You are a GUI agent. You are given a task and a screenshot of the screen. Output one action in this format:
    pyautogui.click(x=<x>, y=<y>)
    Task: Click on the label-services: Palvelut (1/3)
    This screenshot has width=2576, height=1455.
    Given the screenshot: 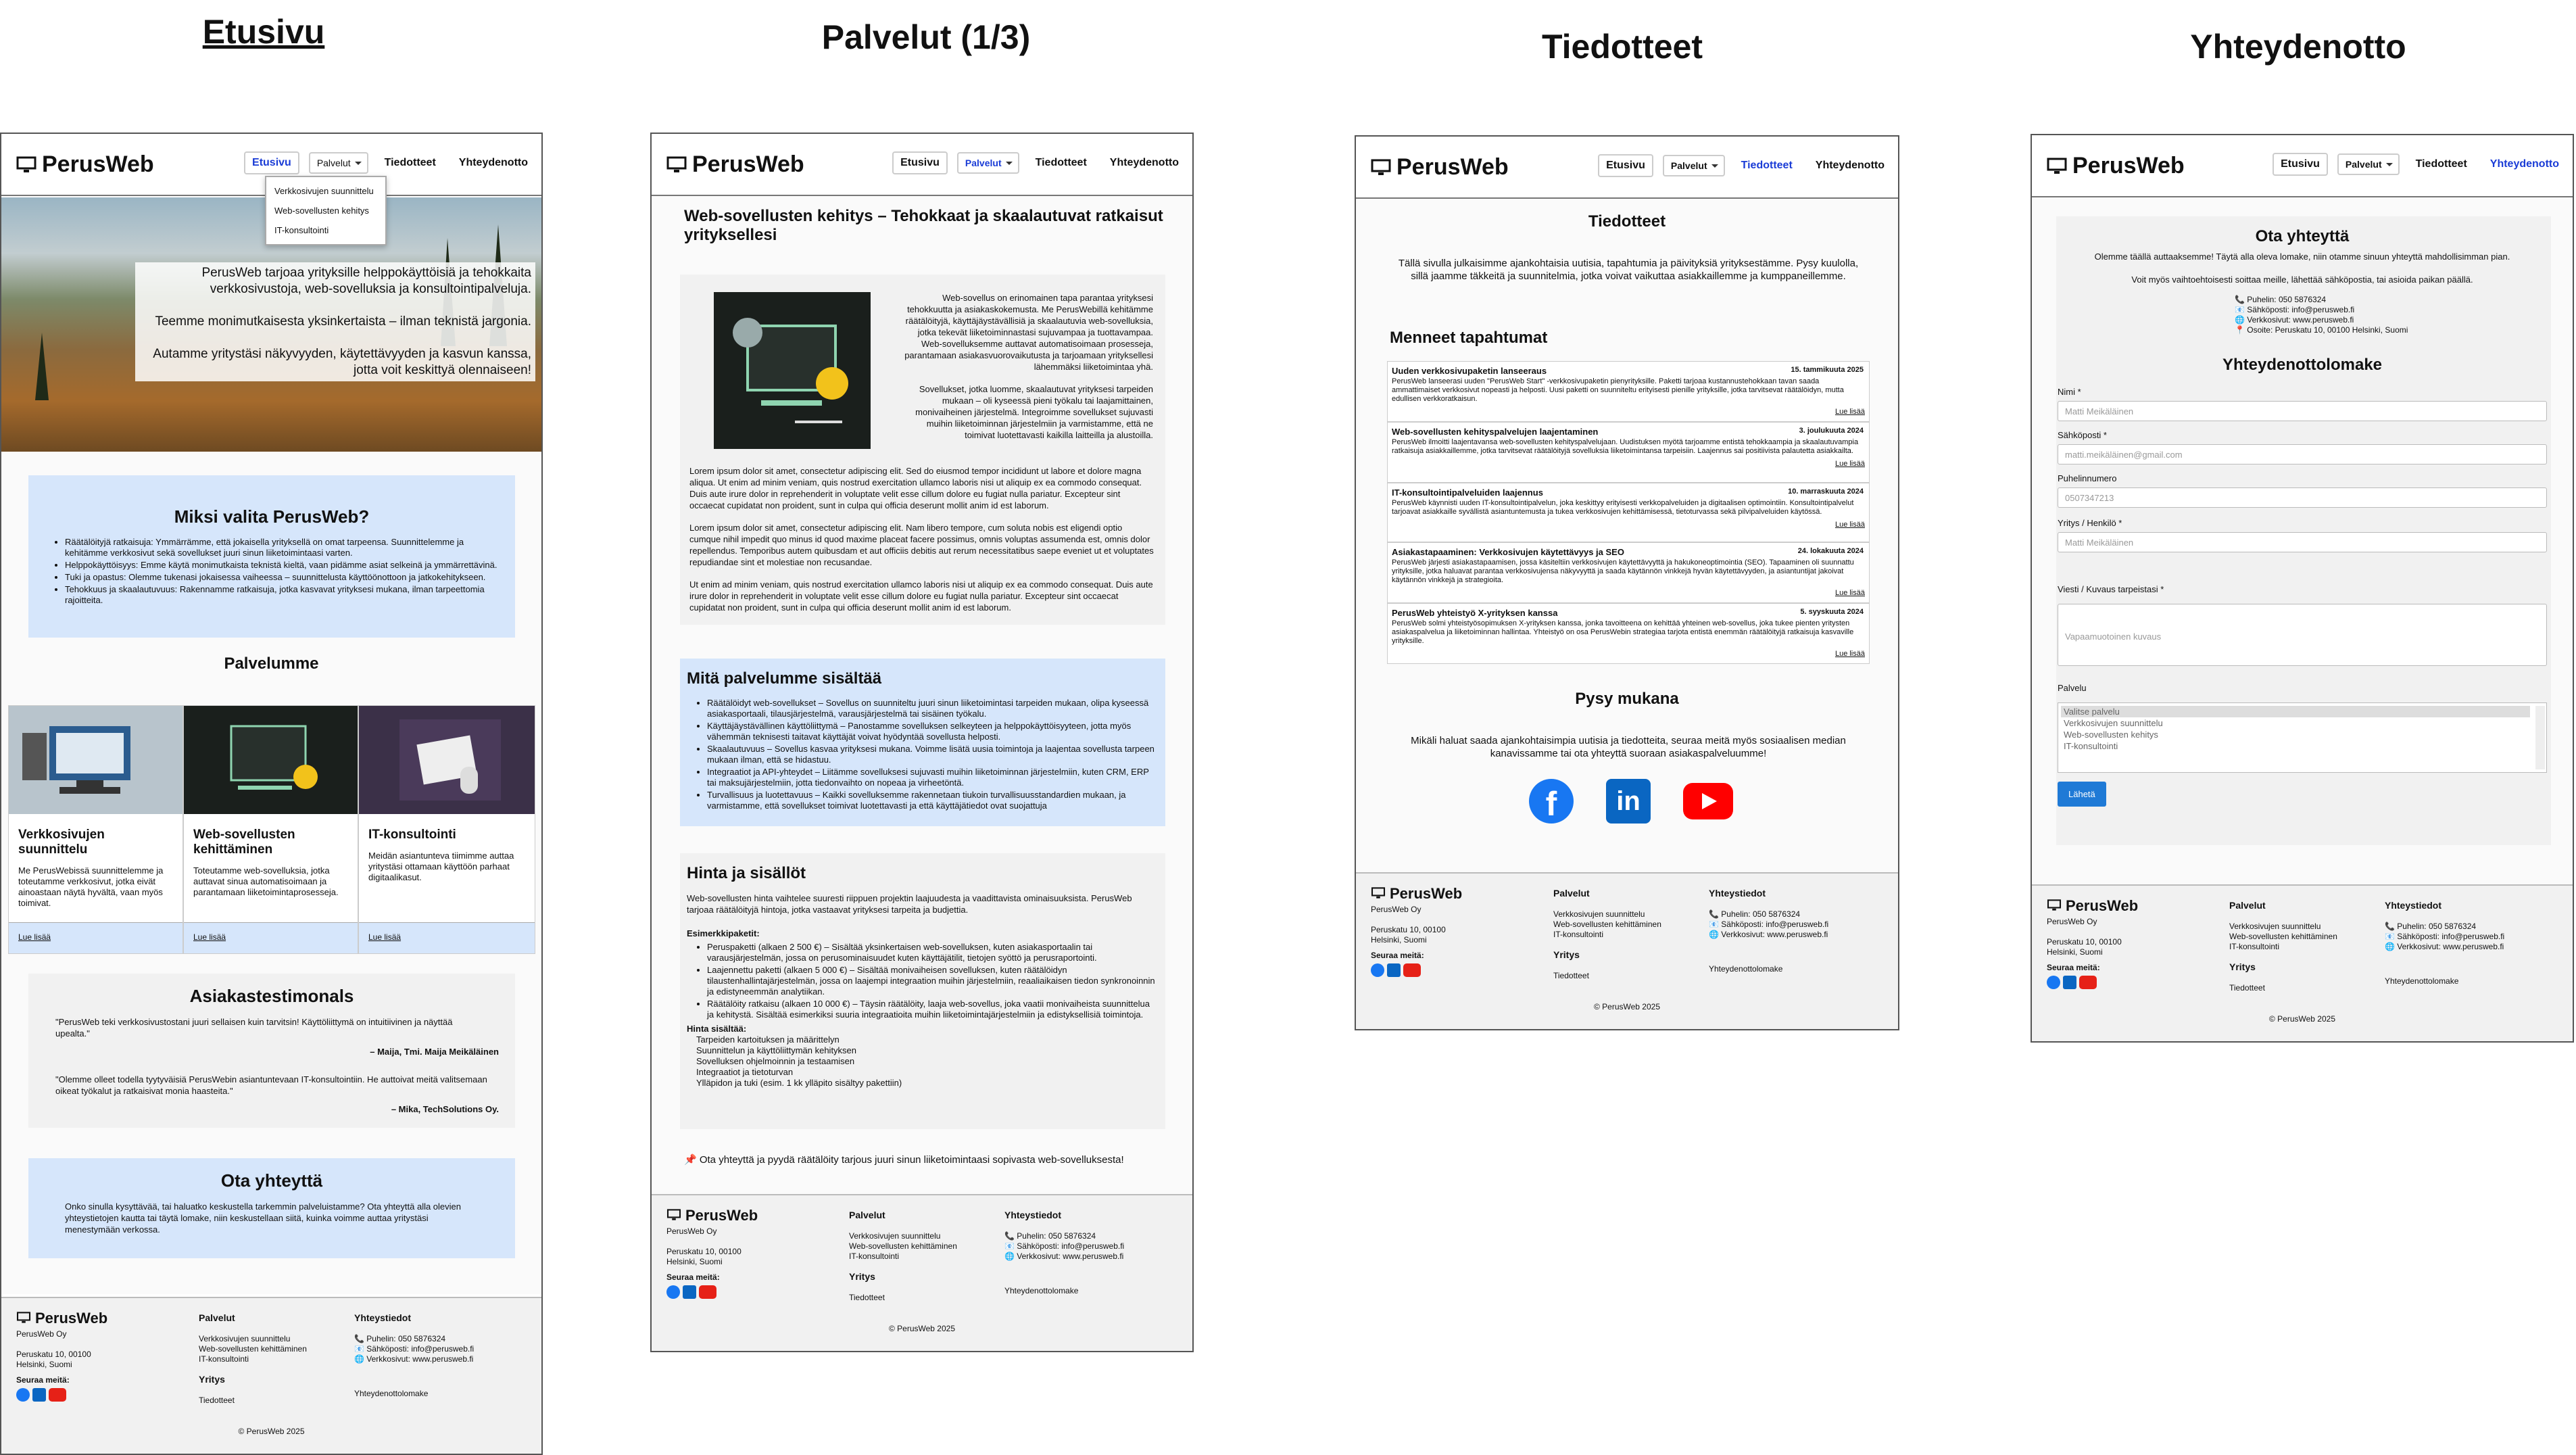 What is the action you would take?
    pyautogui.click(x=926, y=37)
    